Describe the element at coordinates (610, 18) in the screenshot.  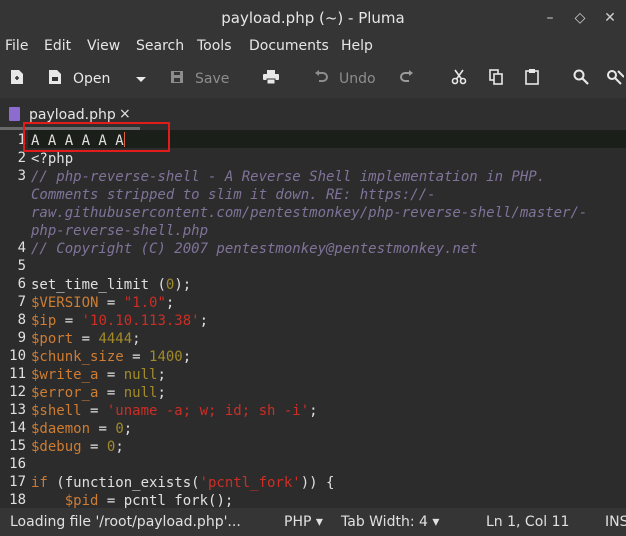
I see `close-window-icon: ✕` at that location.